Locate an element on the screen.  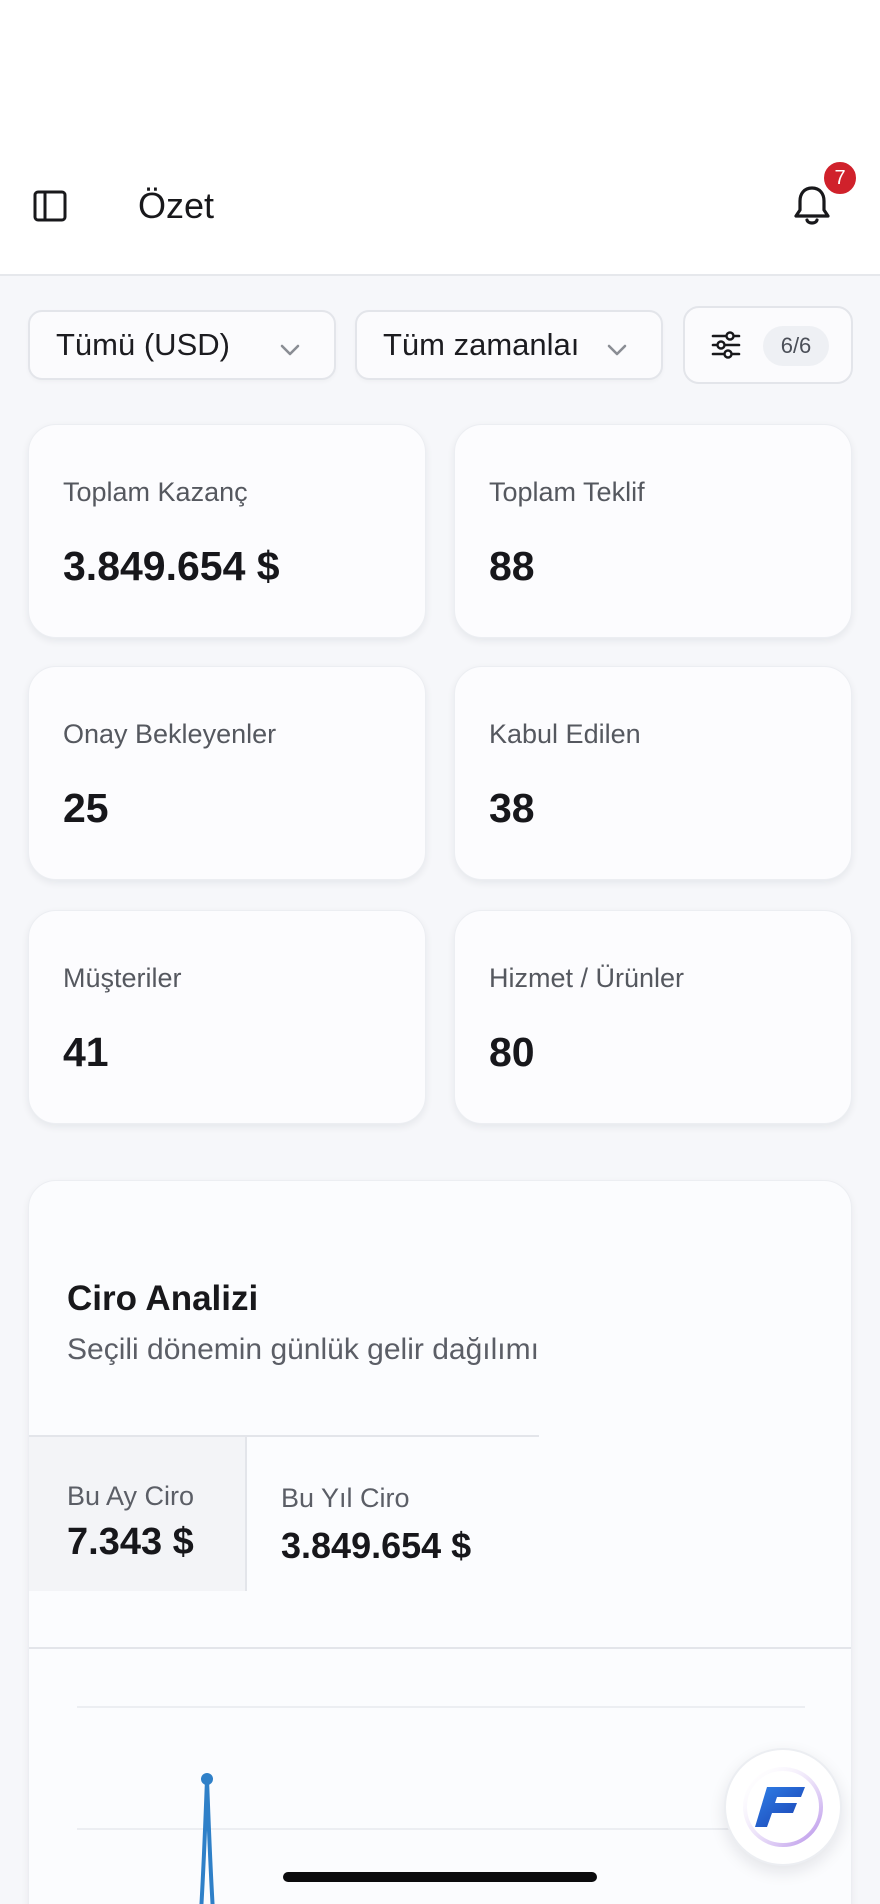
stat-card-customers: Müşteriler 41 is located at coordinates (227, 1017).